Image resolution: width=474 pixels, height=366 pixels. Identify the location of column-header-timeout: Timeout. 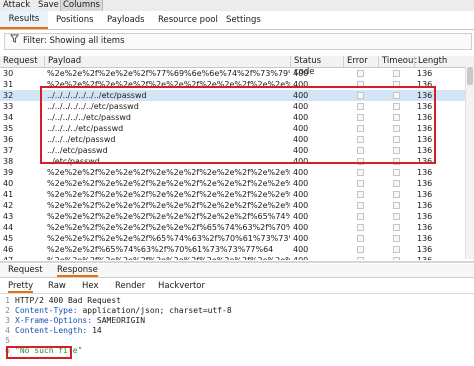
(397, 61).